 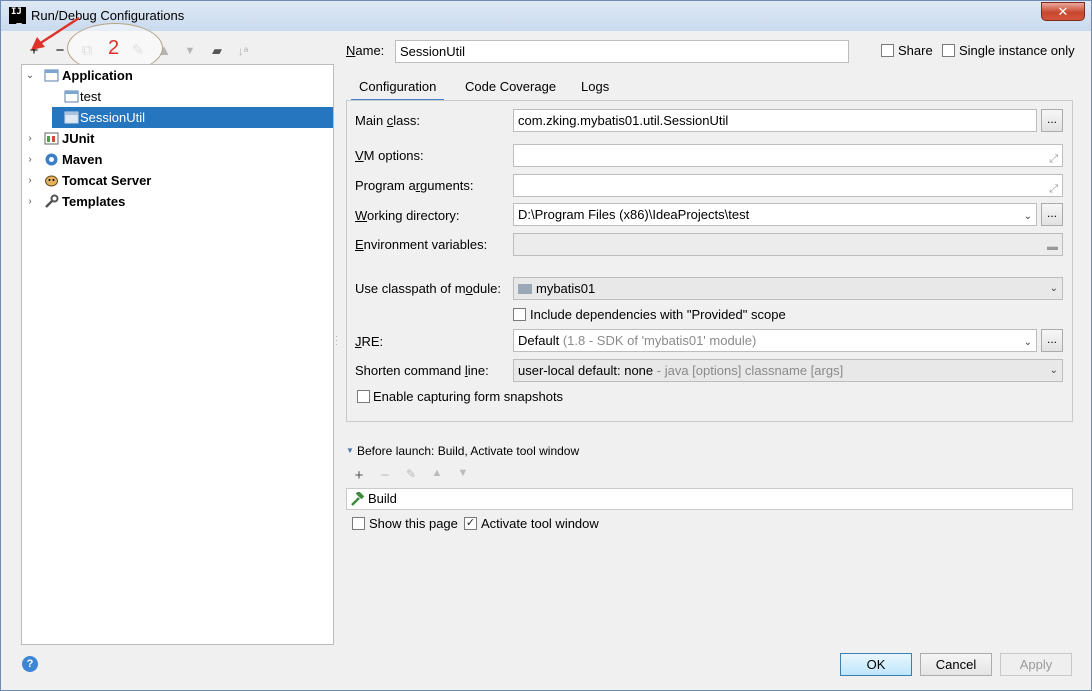 I want to click on tab-logs: Logs, so click(x=595, y=90).